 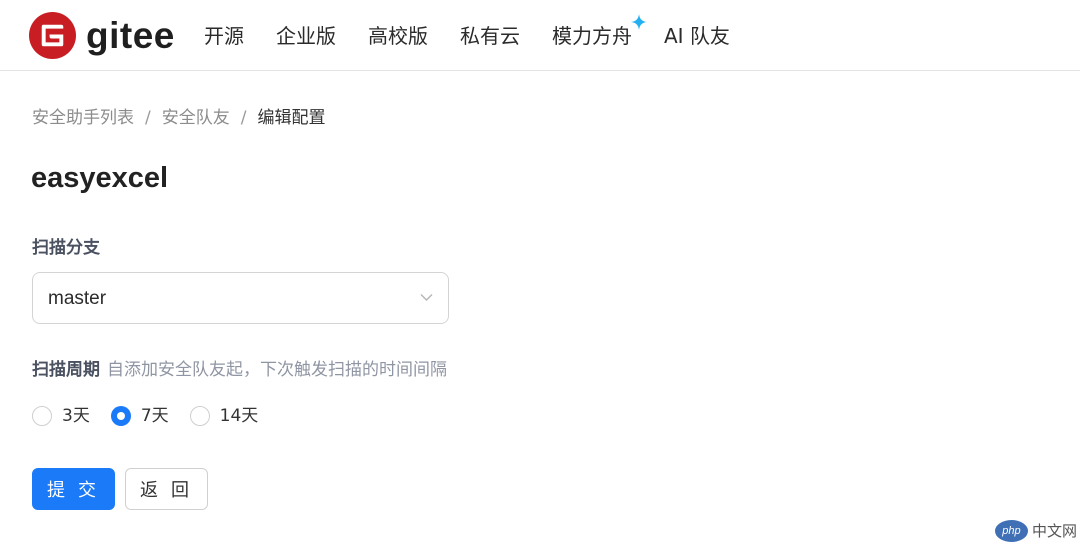 I want to click on radio-3-days: 3天, so click(x=61, y=416).